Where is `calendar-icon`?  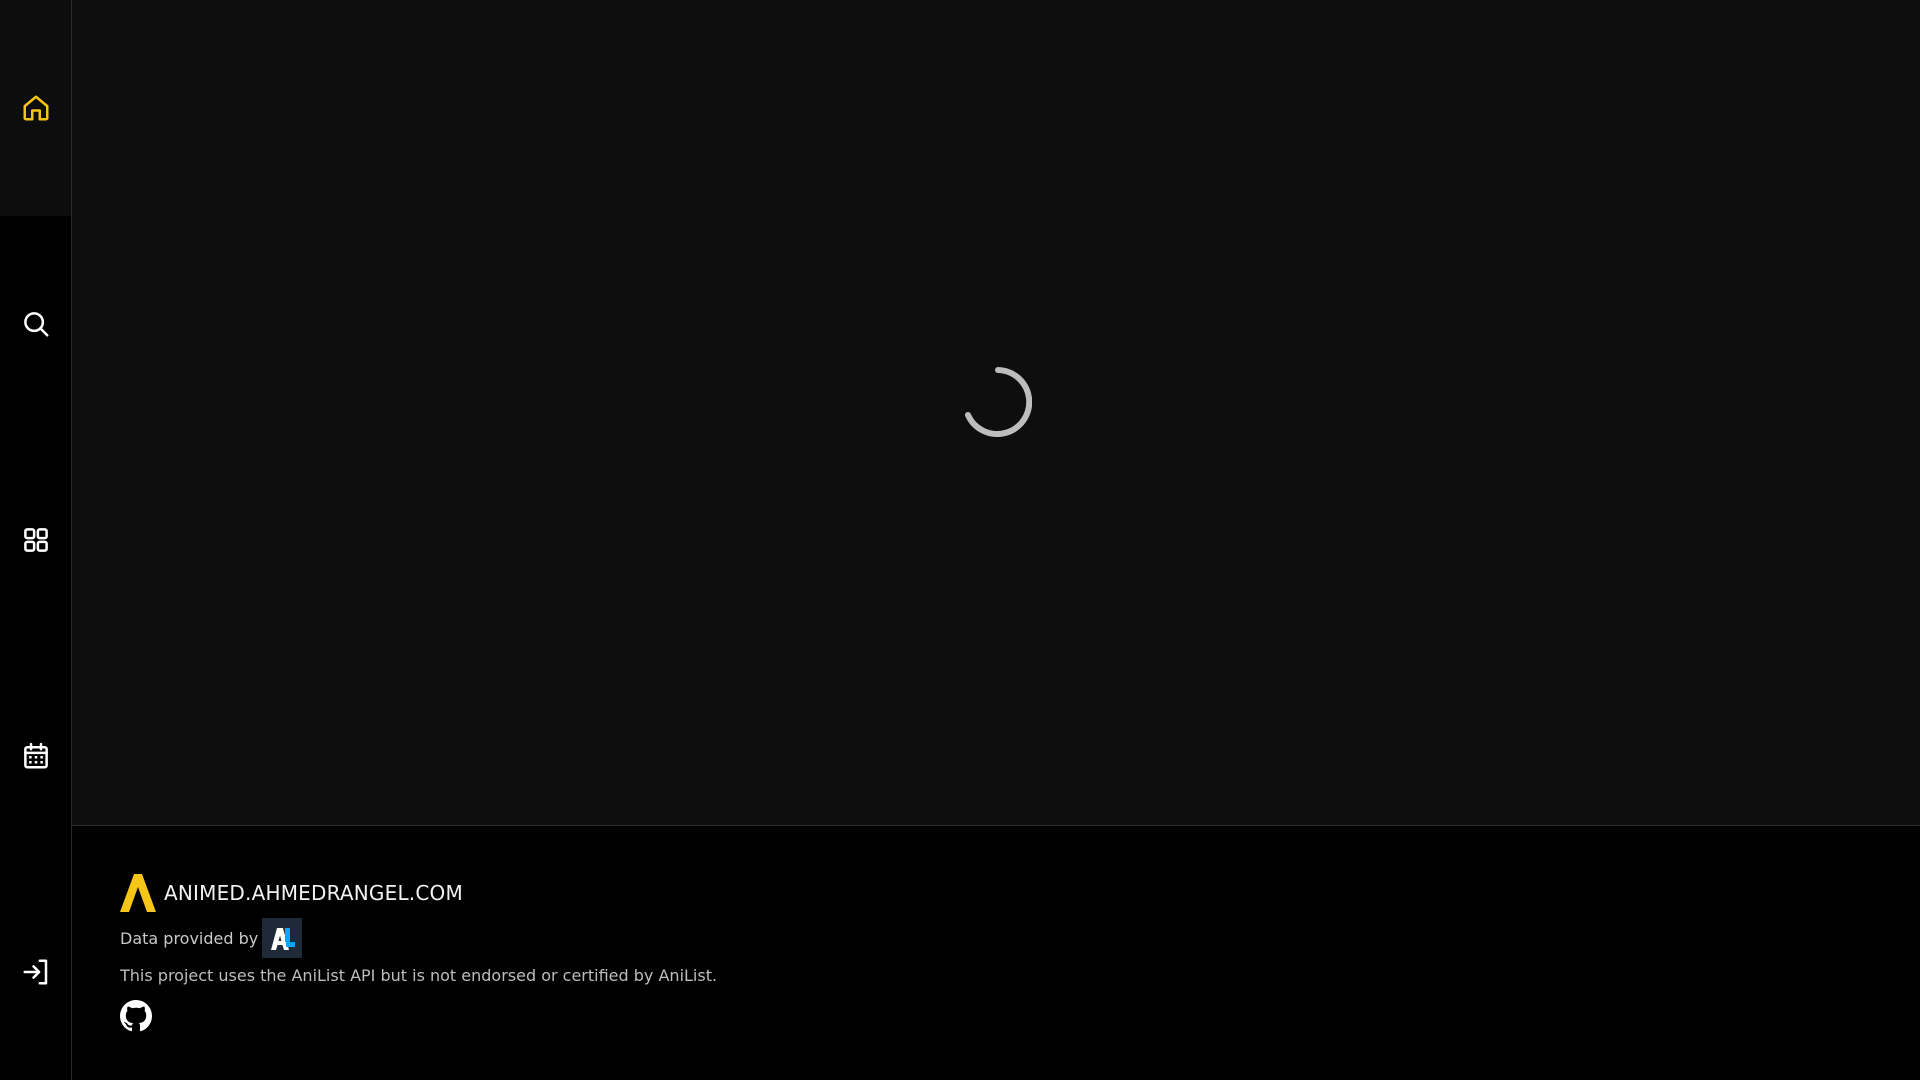
calendar-icon is located at coordinates (35, 755).